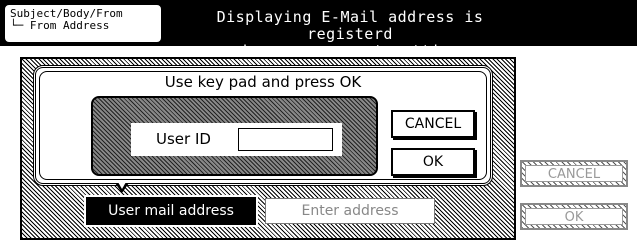 This screenshot has height=243, width=637. I want to click on breadcrumb-tab: Subject/Body/From └─ From Address, so click(83, 23).